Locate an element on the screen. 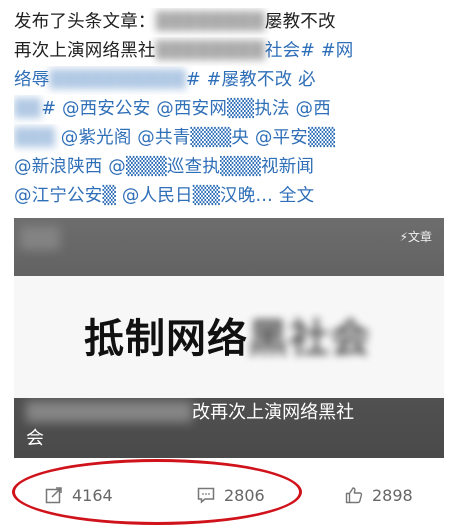  mention-link: @紫光阁 @共青▒▒▒央 @平安▒▒ is located at coordinates (195, 138).